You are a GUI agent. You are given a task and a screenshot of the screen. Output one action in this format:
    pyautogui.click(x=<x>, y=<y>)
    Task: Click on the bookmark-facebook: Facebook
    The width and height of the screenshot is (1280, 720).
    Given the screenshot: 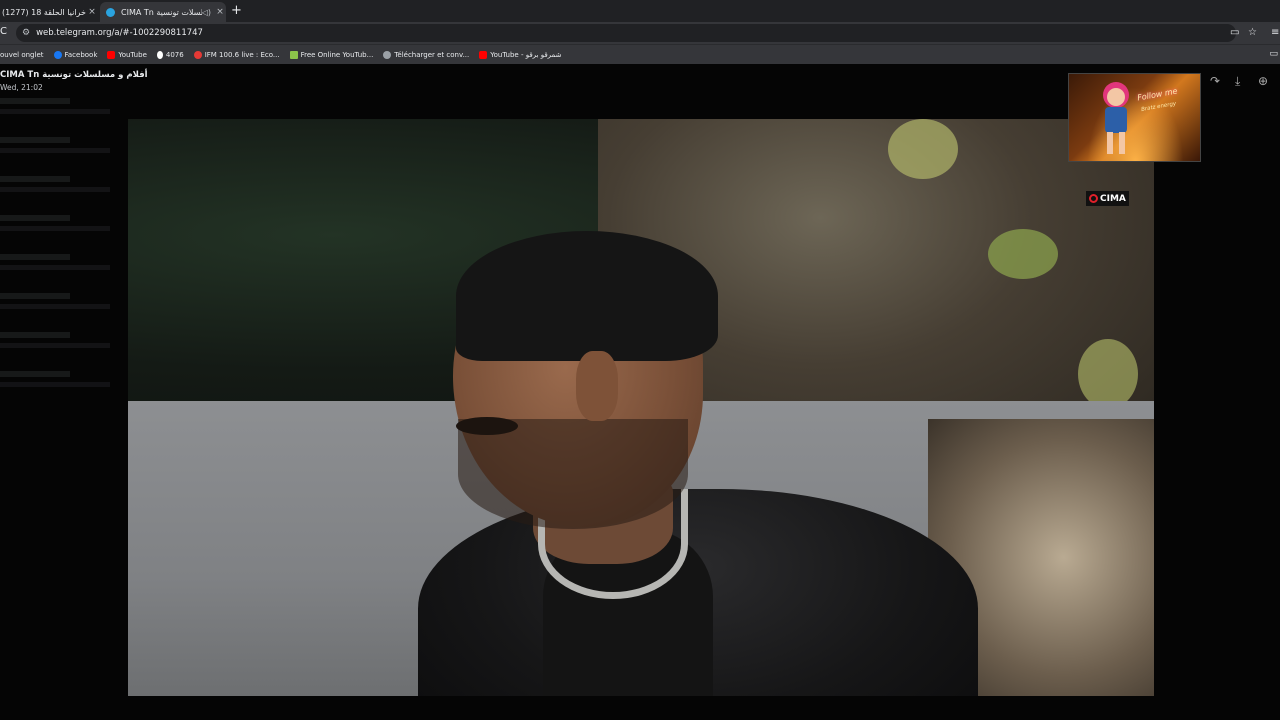 What is the action you would take?
    pyautogui.click(x=75, y=54)
    